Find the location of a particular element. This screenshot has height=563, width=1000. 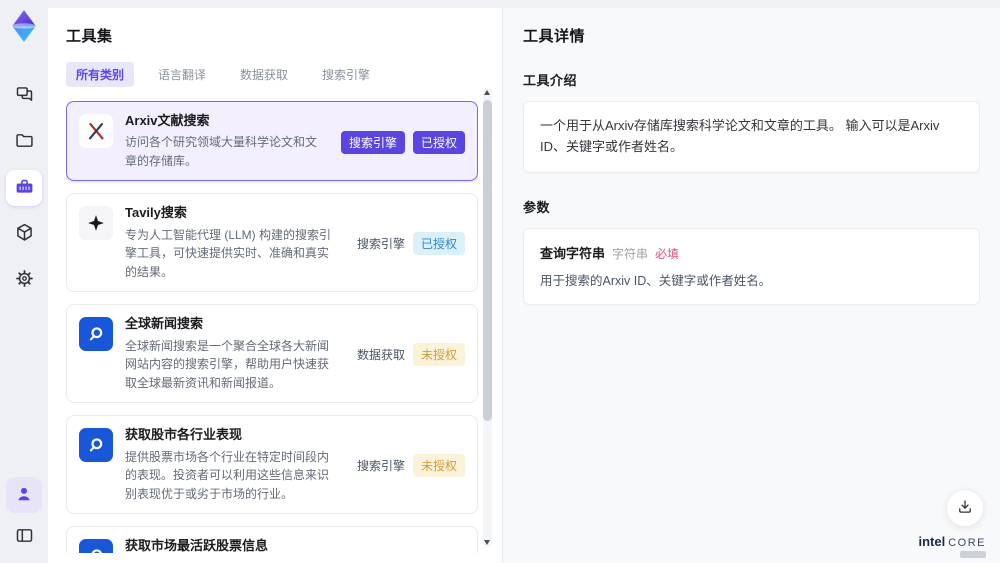

scroll-down-arrow-icon is located at coordinates (487, 542).